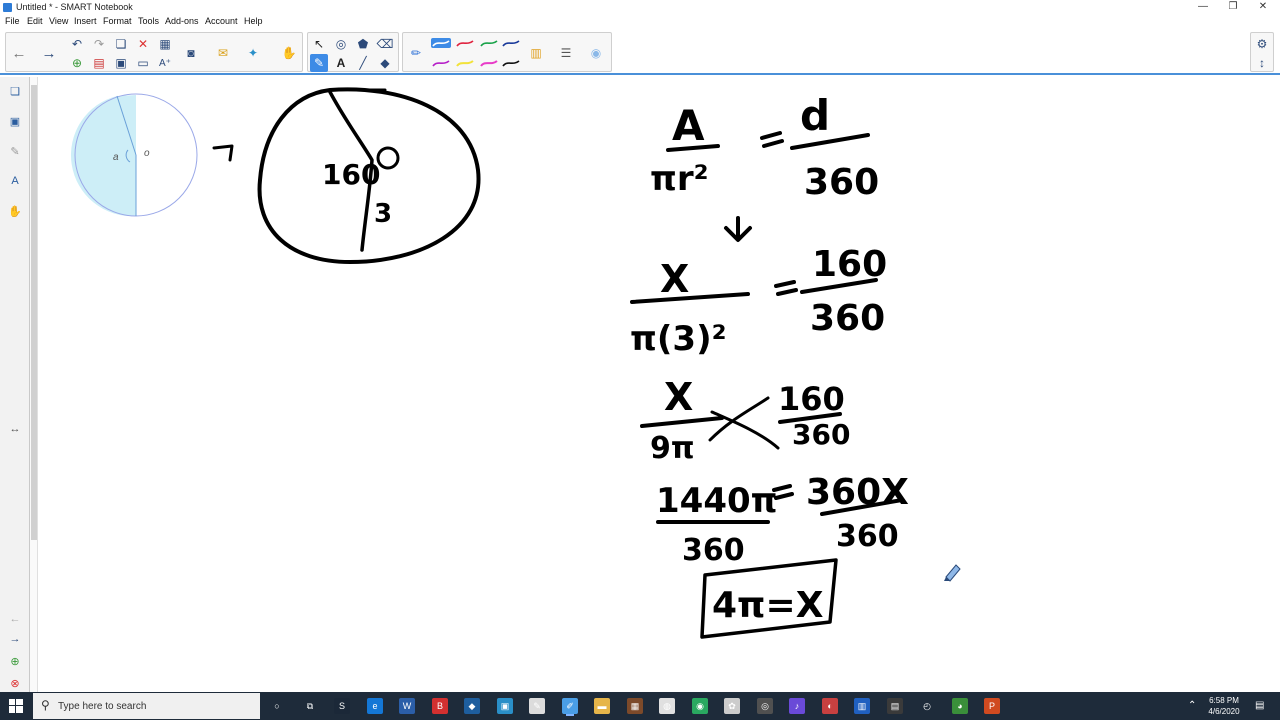  Describe the element at coordinates (15, 121) in the screenshot. I see `gallery-icon: ▣` at that location.